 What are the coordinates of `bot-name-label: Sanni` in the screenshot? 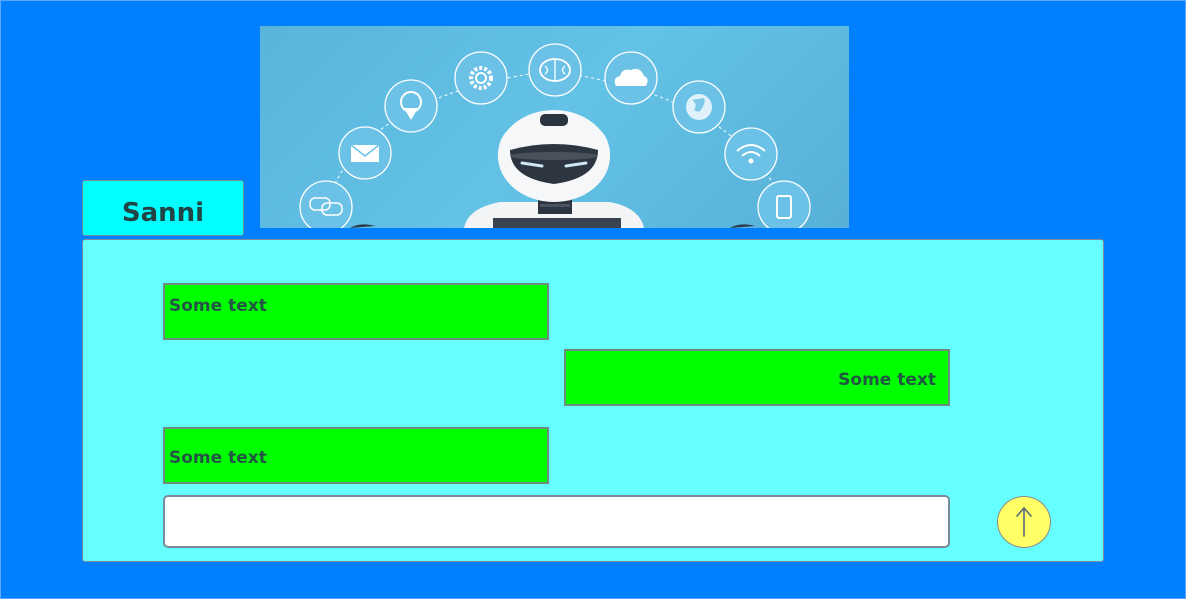 It's located at (163, 213).